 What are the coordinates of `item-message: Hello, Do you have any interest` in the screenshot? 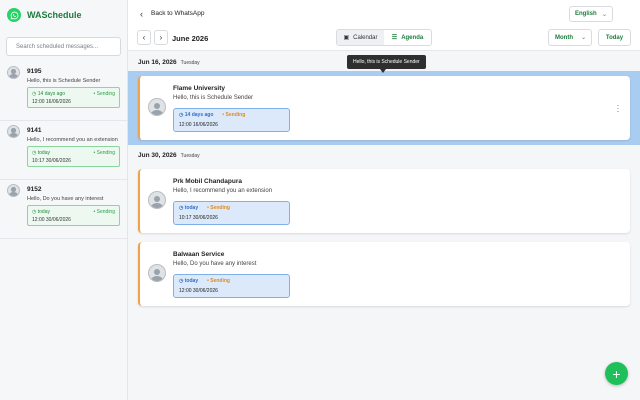 It's located at (65, 199).